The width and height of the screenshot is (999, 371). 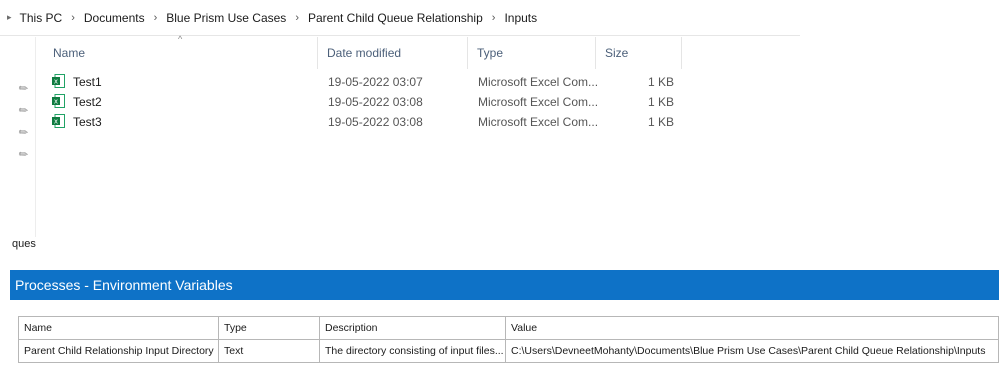 What do you see at coordinates (114, 18) in the screenshot?
I see `breadcrumb-documents: Documents` at bounding box center [114, 18].